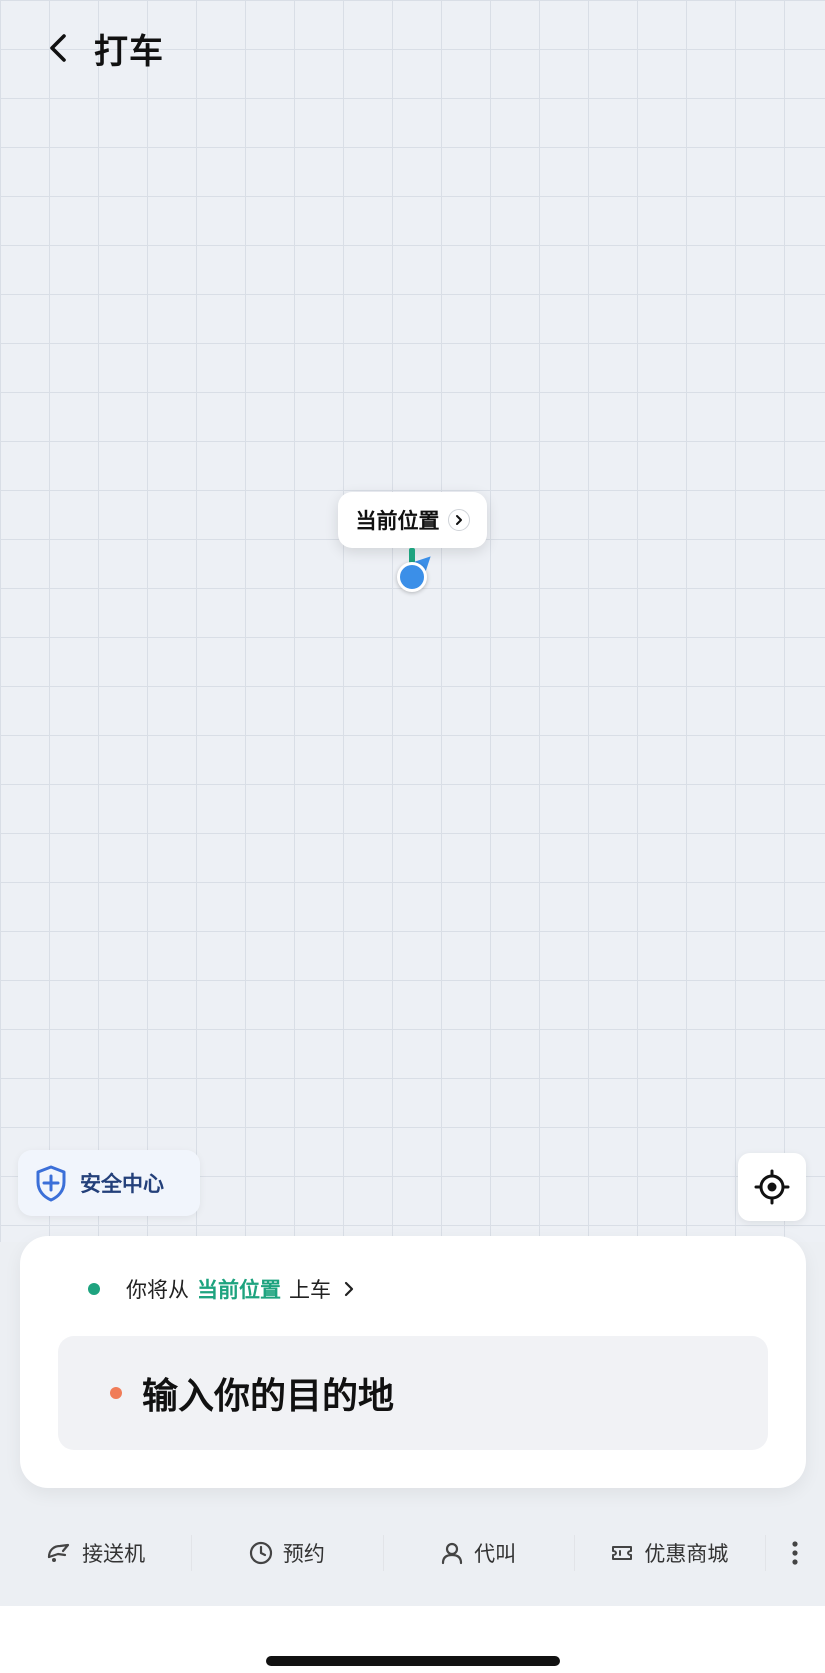 The width and height of the screenshot is (825, 1673). I want to click on service-bar: 接送机 预约 代叫 优惠商城, so click(412, 1553).